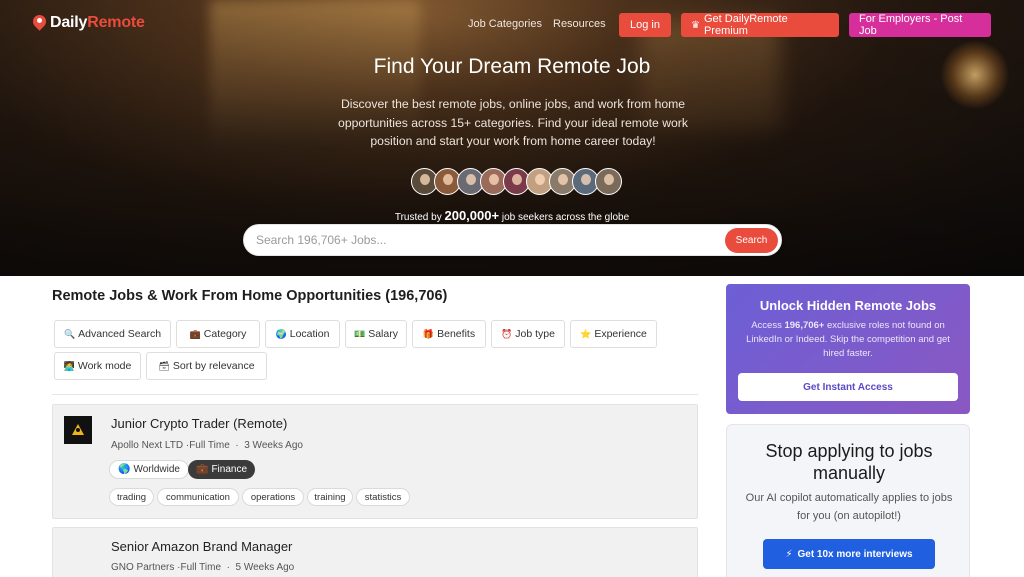  I want to click on filter-label: Sort by relevance, so click(213, 366).